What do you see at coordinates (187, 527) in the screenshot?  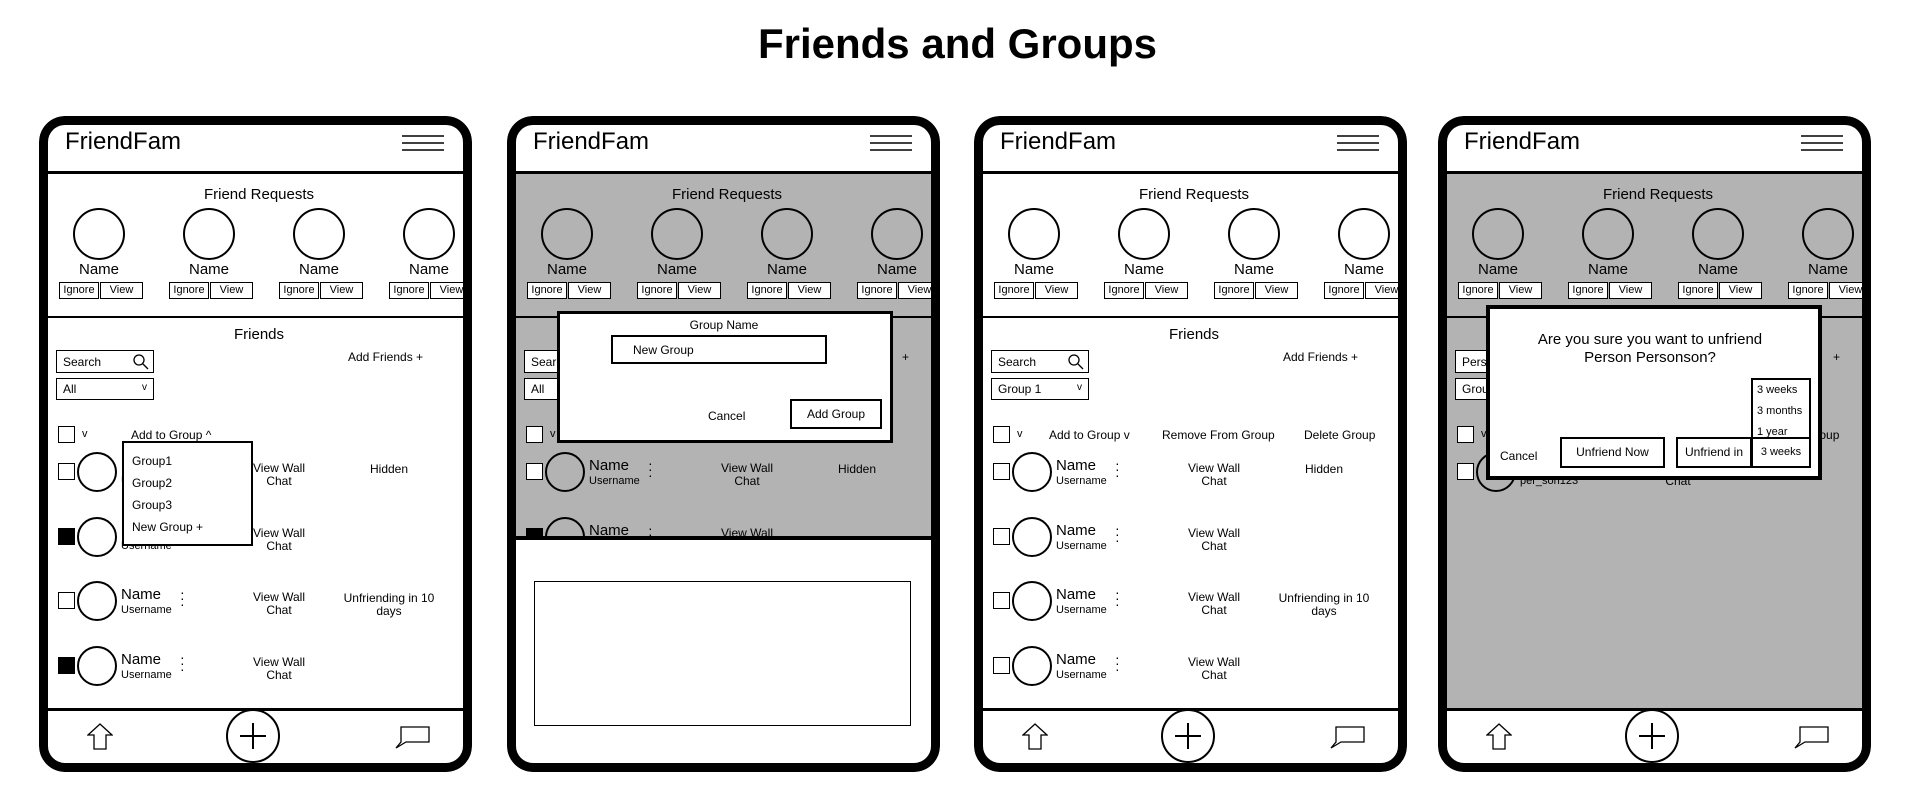 I see `group-option: New Group +` at bounding box center [187, 527].